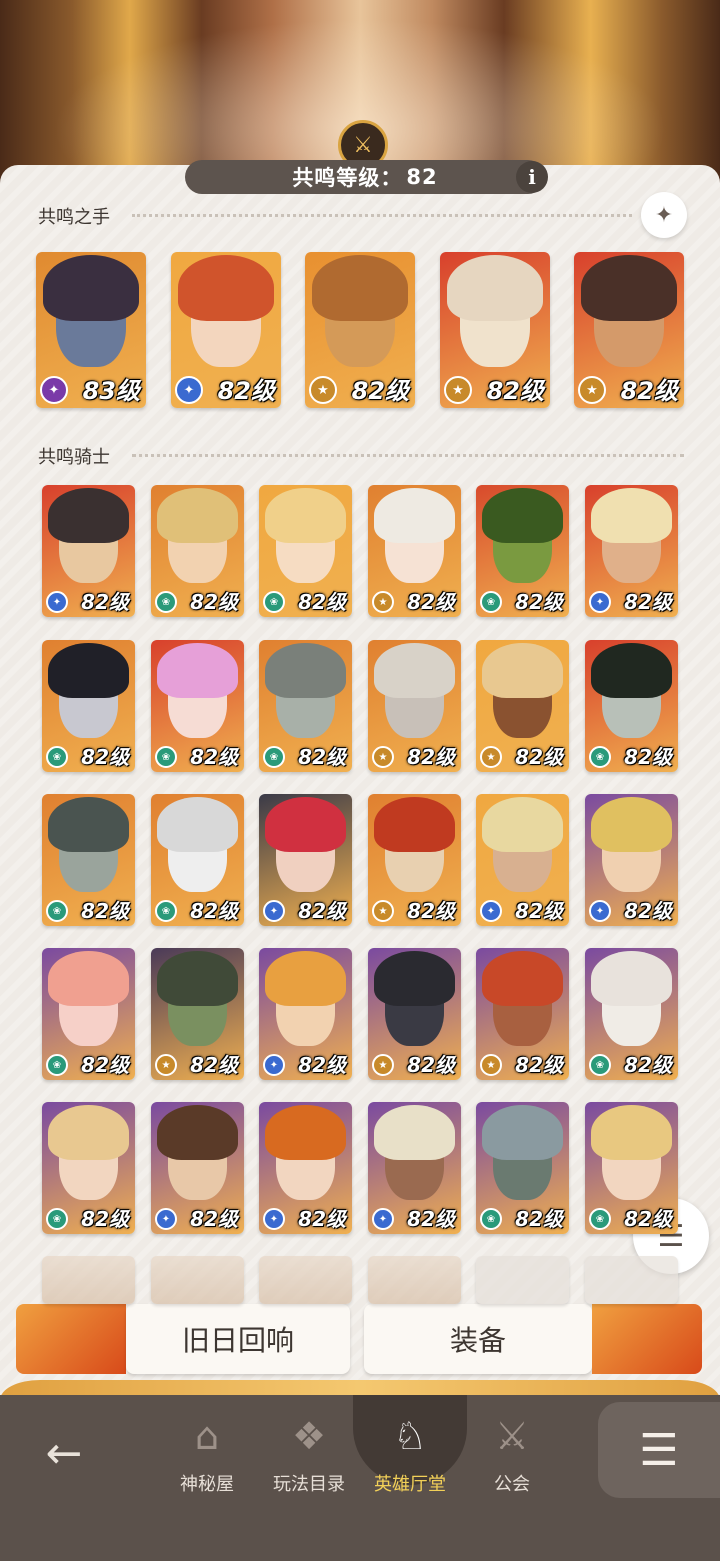  I want to click on faction-purple-icon: ✦, so click(54, 390).